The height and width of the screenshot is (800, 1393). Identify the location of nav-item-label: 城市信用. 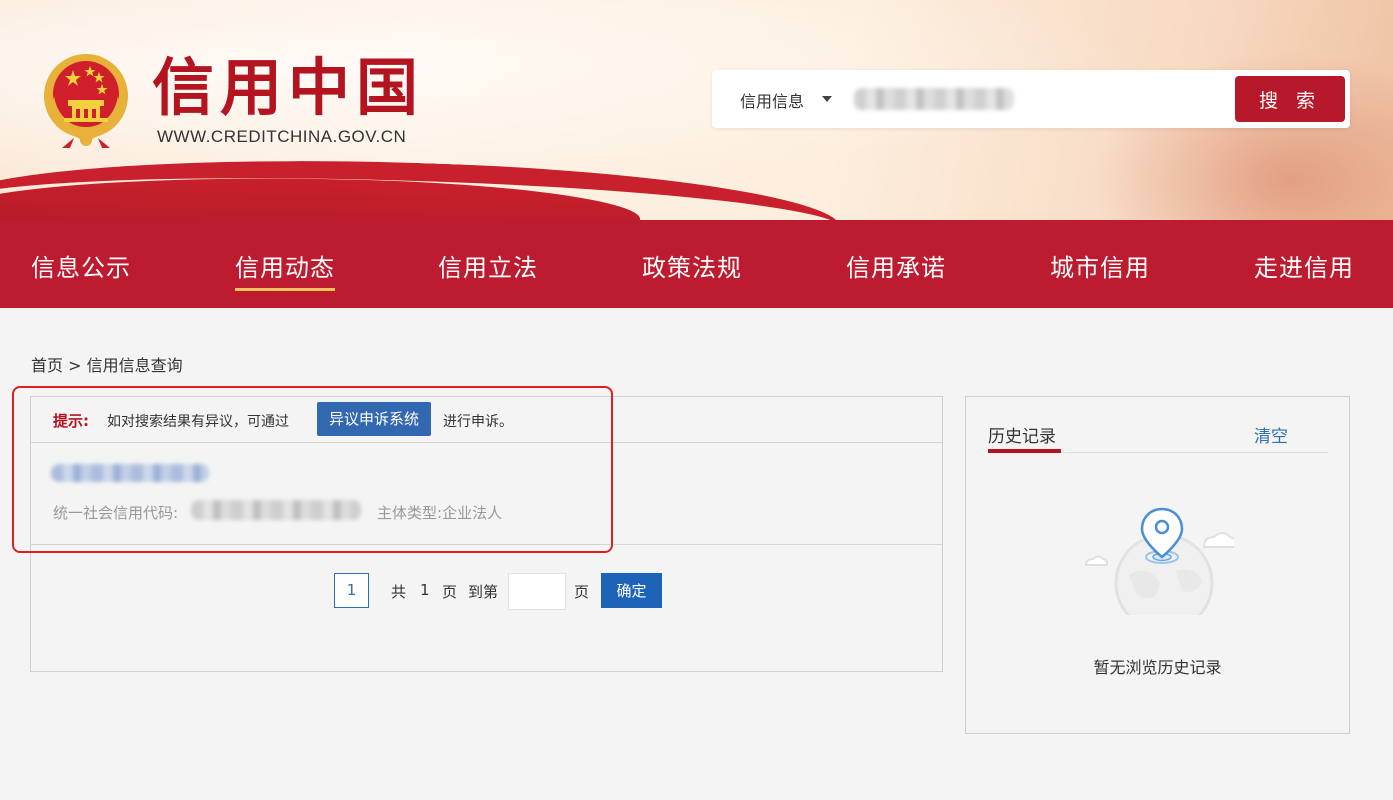
(1100, 268).